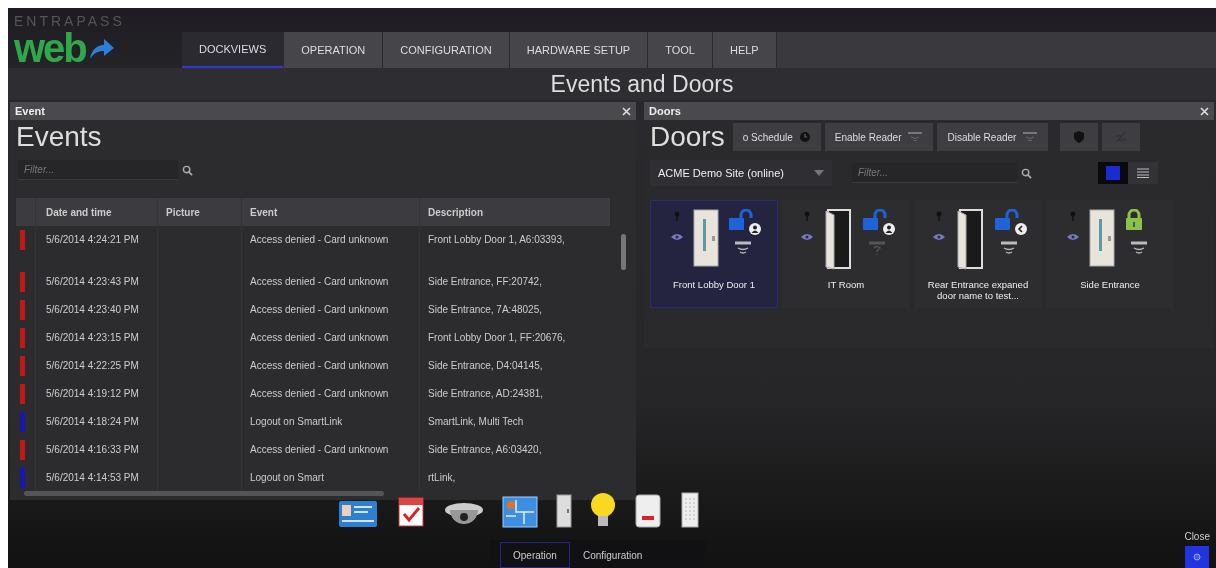  What do you see at coordinates (603, 510) in the screenshot?
I see `light-bulb-icon` at bounding box center [603, 510].